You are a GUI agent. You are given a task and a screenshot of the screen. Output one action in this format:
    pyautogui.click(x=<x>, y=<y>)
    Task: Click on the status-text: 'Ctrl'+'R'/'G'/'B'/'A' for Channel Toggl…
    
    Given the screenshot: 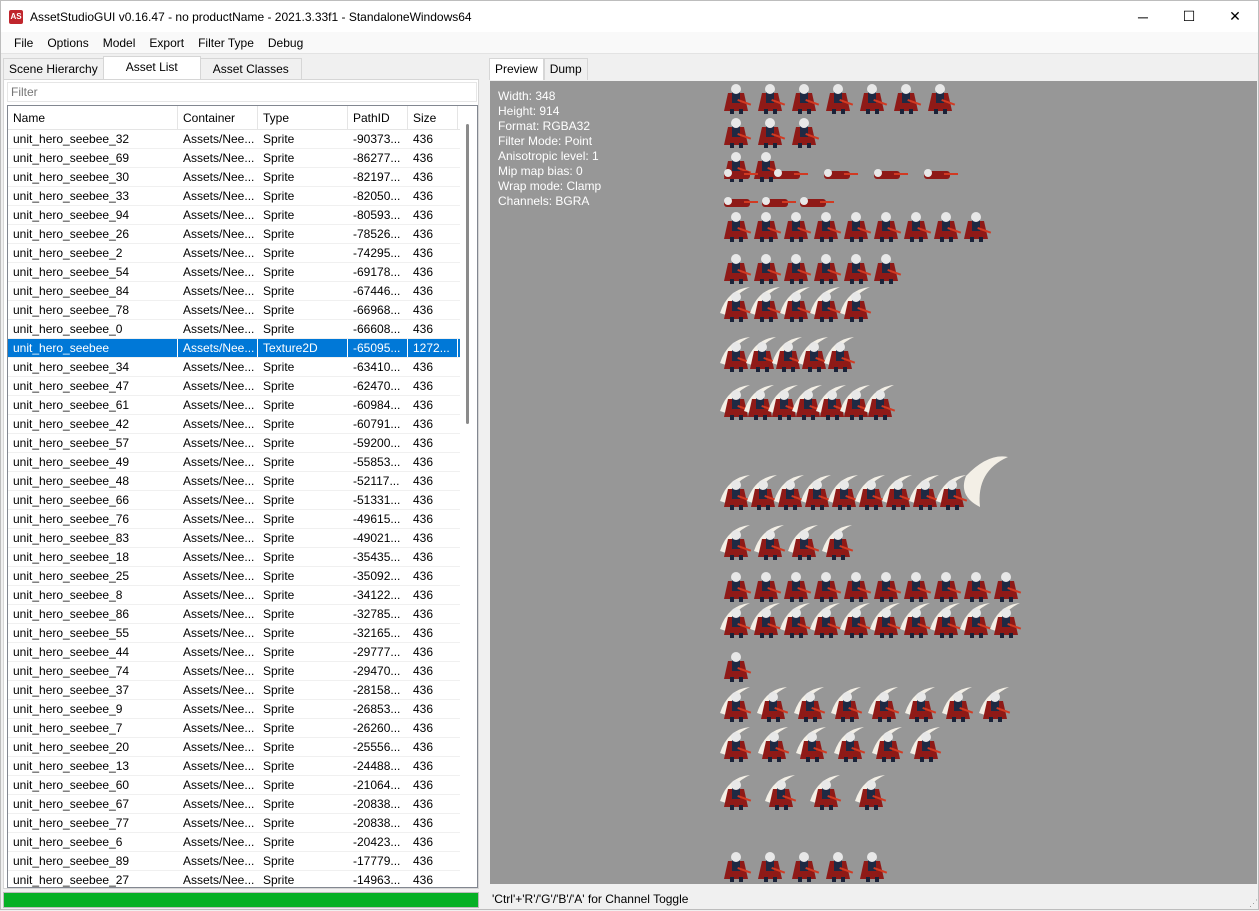 What is the action you would take?
    pyautogui.click(x=590, y=899)
    